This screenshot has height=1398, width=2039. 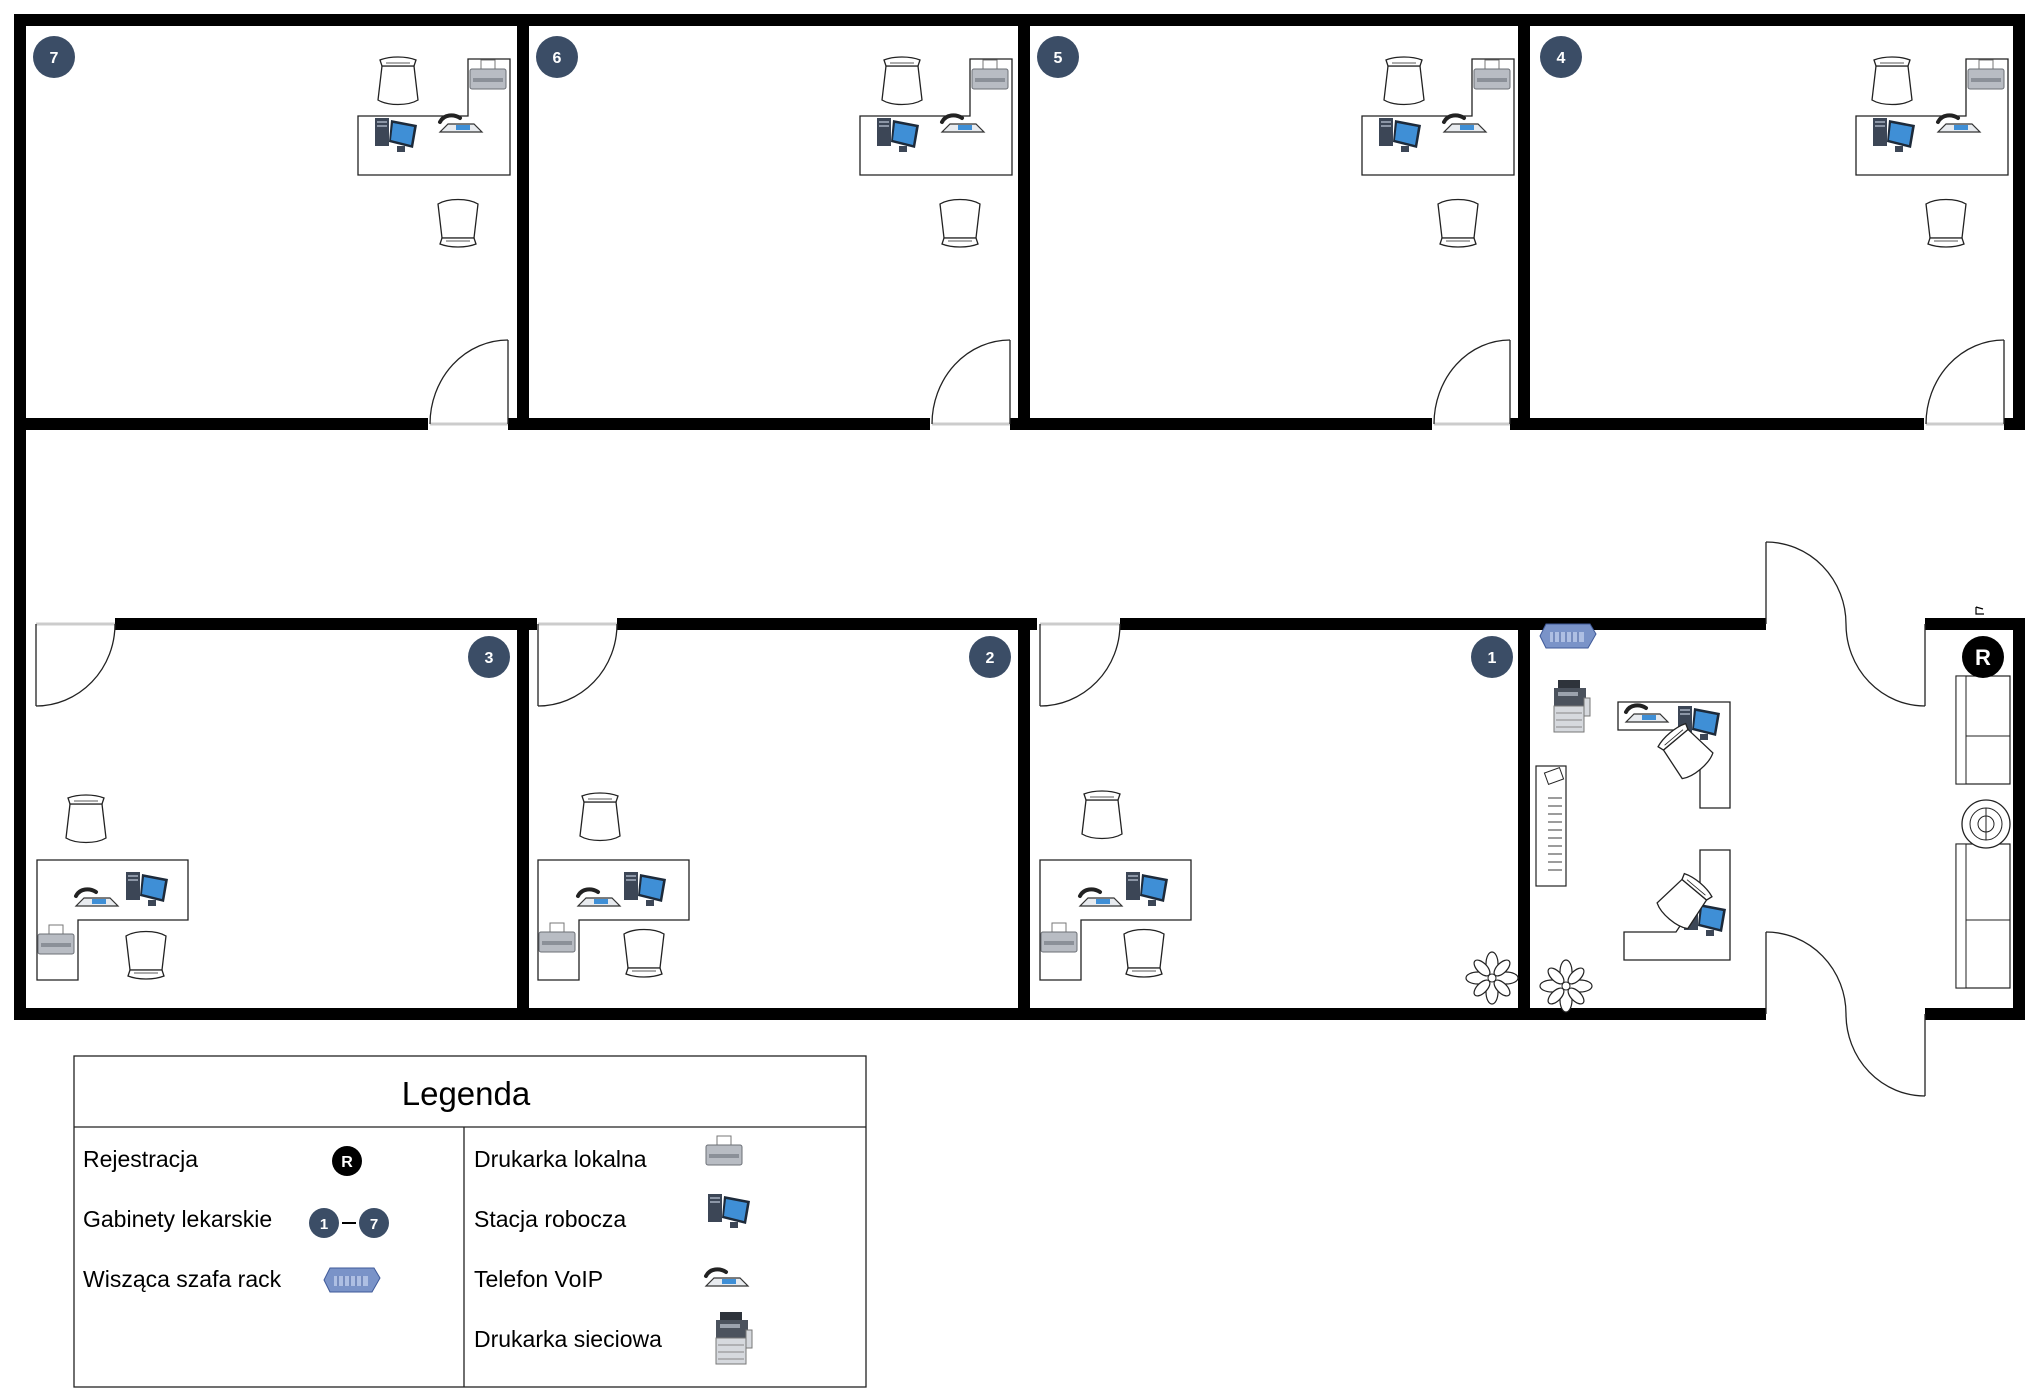 I want to click on room-badge-2: 2, so click(x=990, y=657).